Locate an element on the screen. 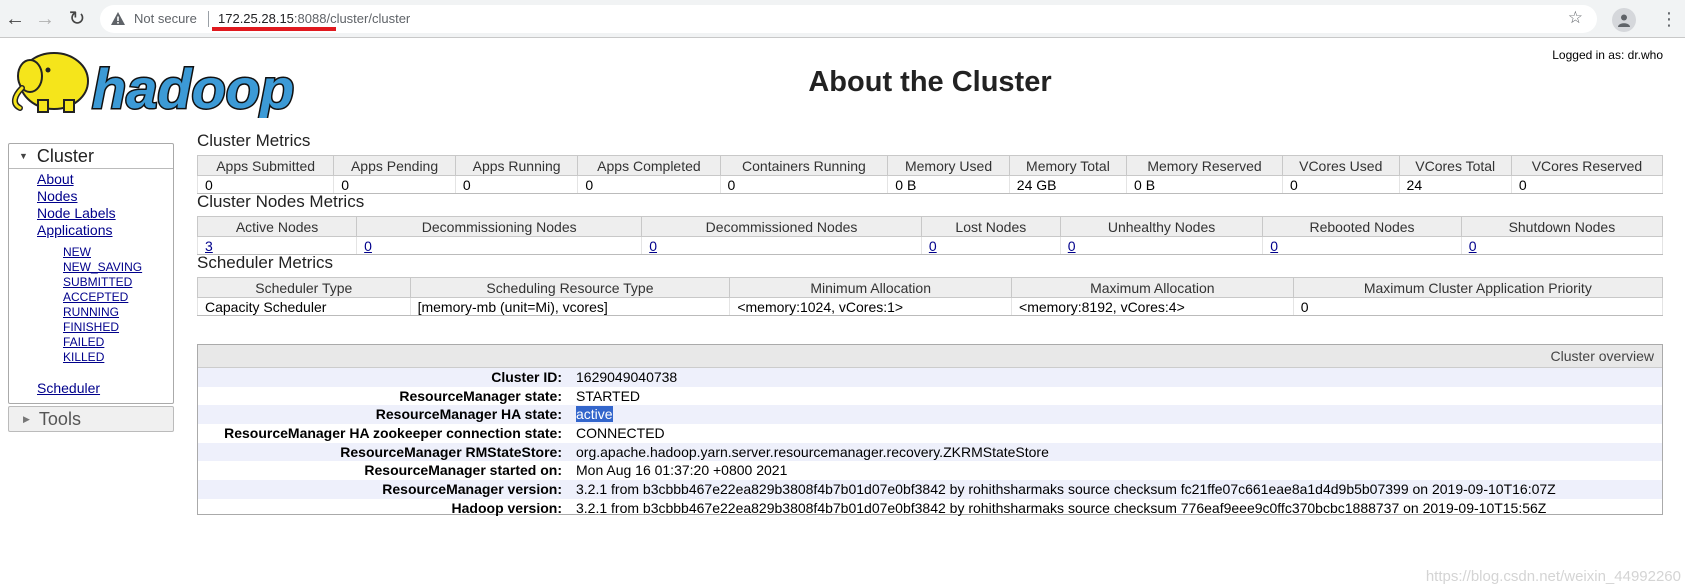 The image size is (1685, 587). overview-label: ResourceManager state: is located at coordinates (480, 395).